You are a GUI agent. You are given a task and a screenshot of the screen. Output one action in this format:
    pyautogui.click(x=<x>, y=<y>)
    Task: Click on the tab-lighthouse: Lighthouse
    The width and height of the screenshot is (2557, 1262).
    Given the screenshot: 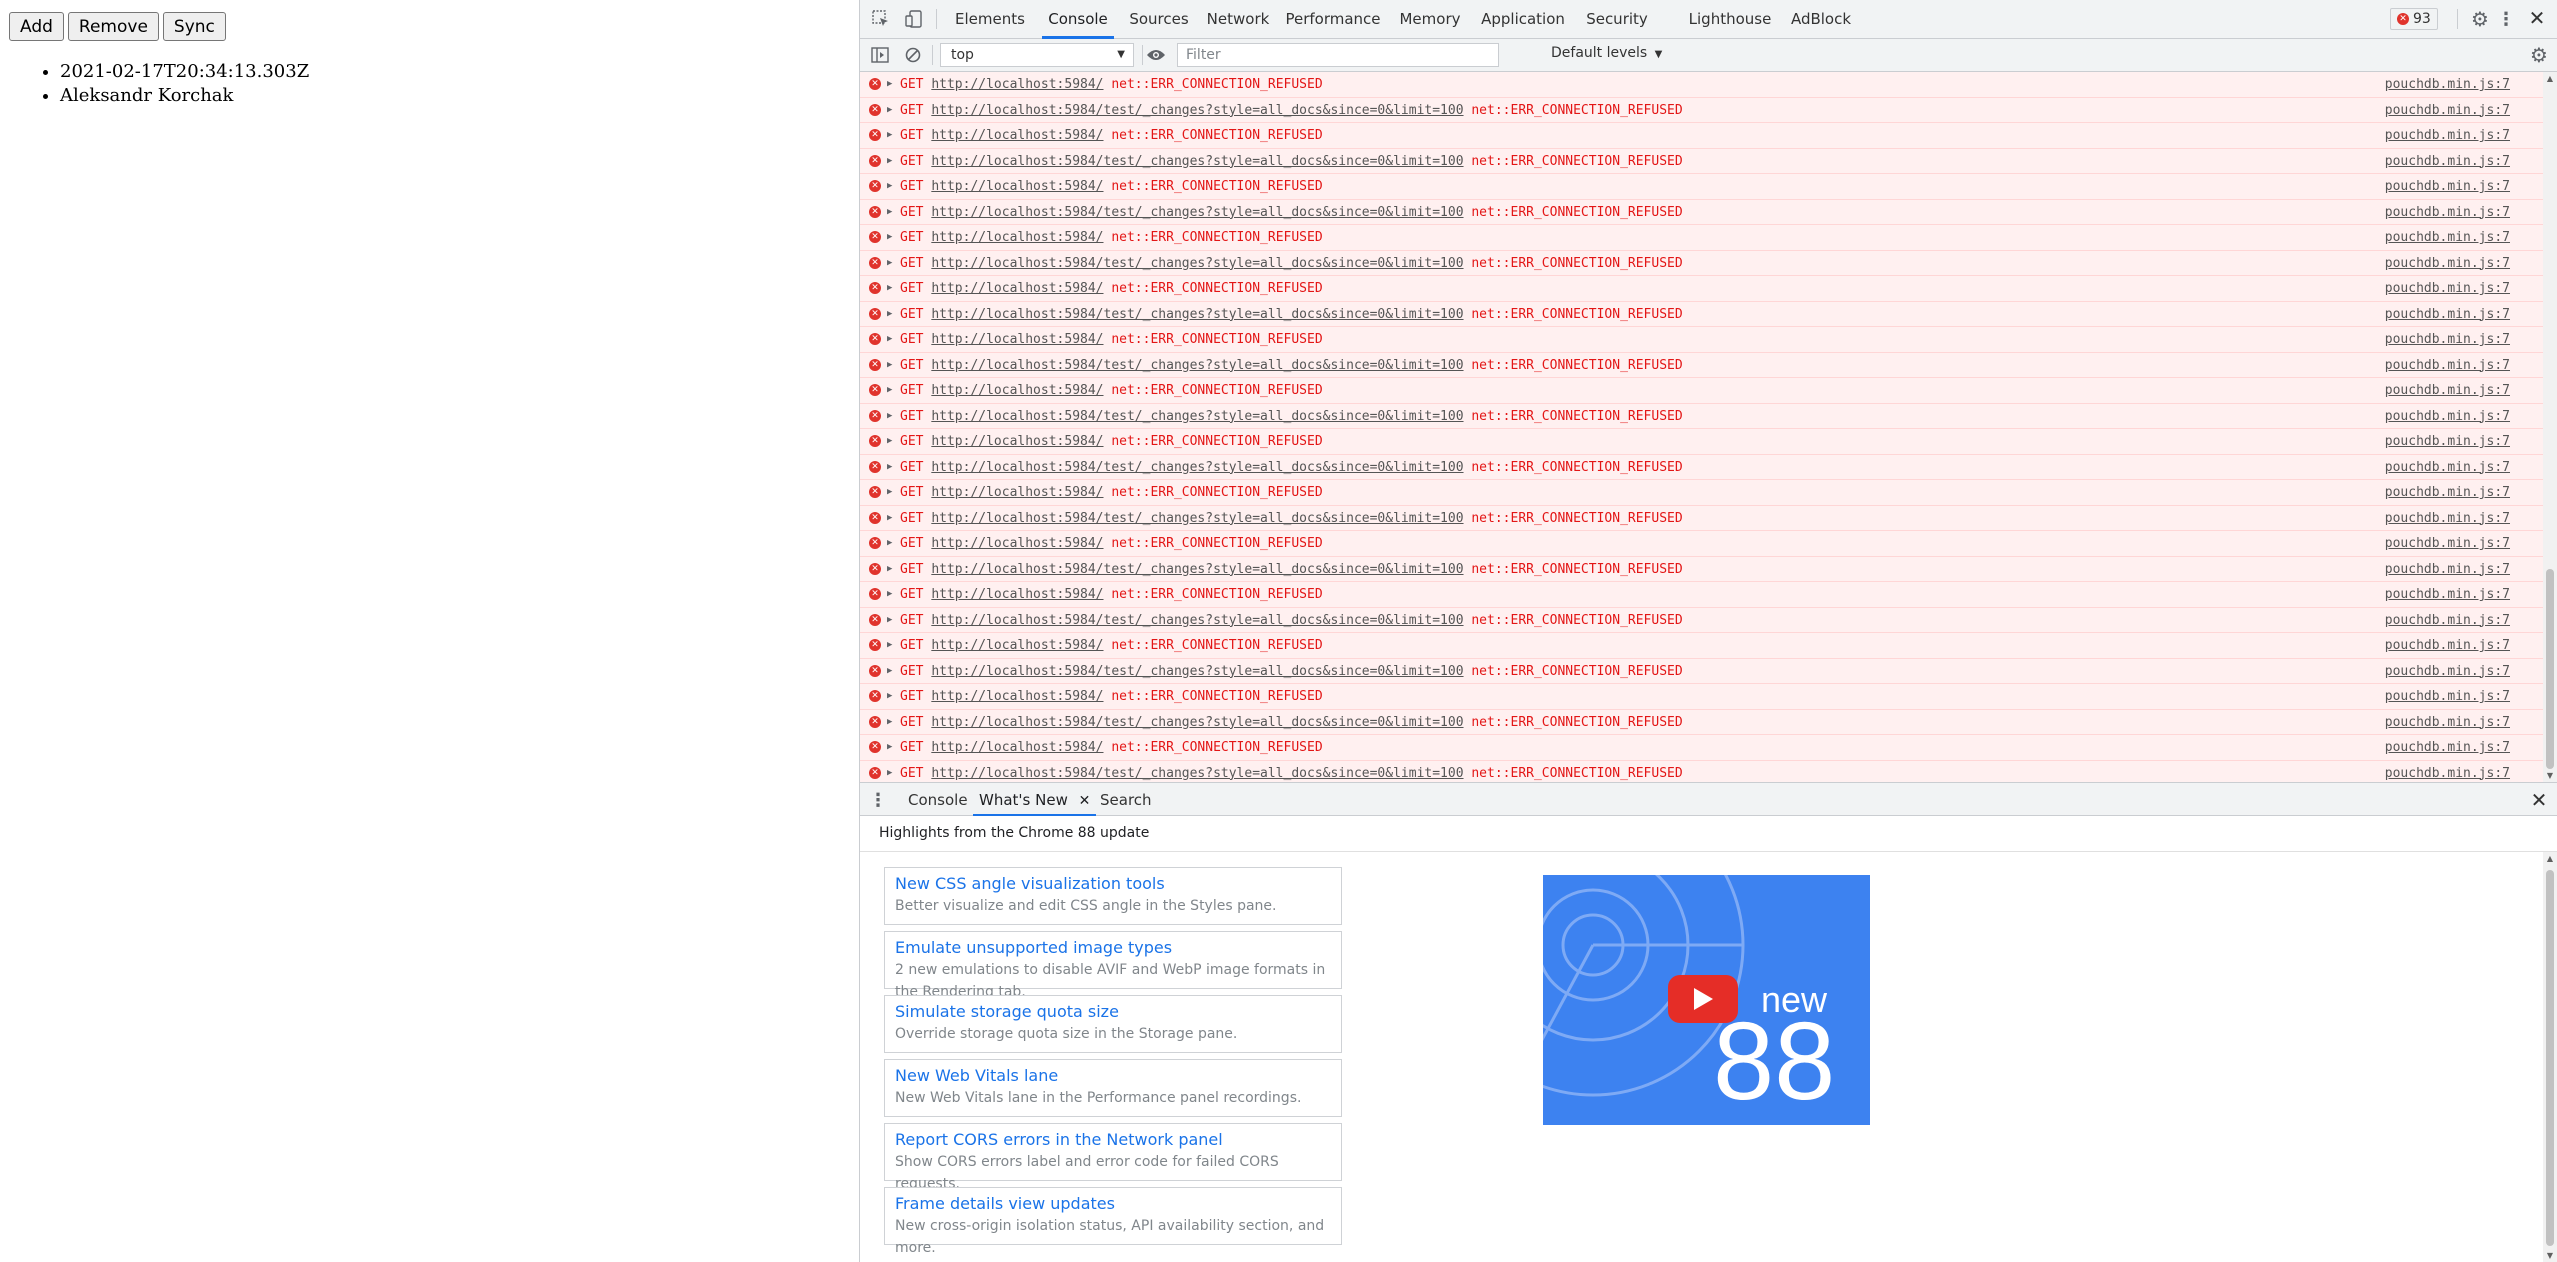 What is the action you would take?
    pyautogui.click(x=1730, y=19)
    